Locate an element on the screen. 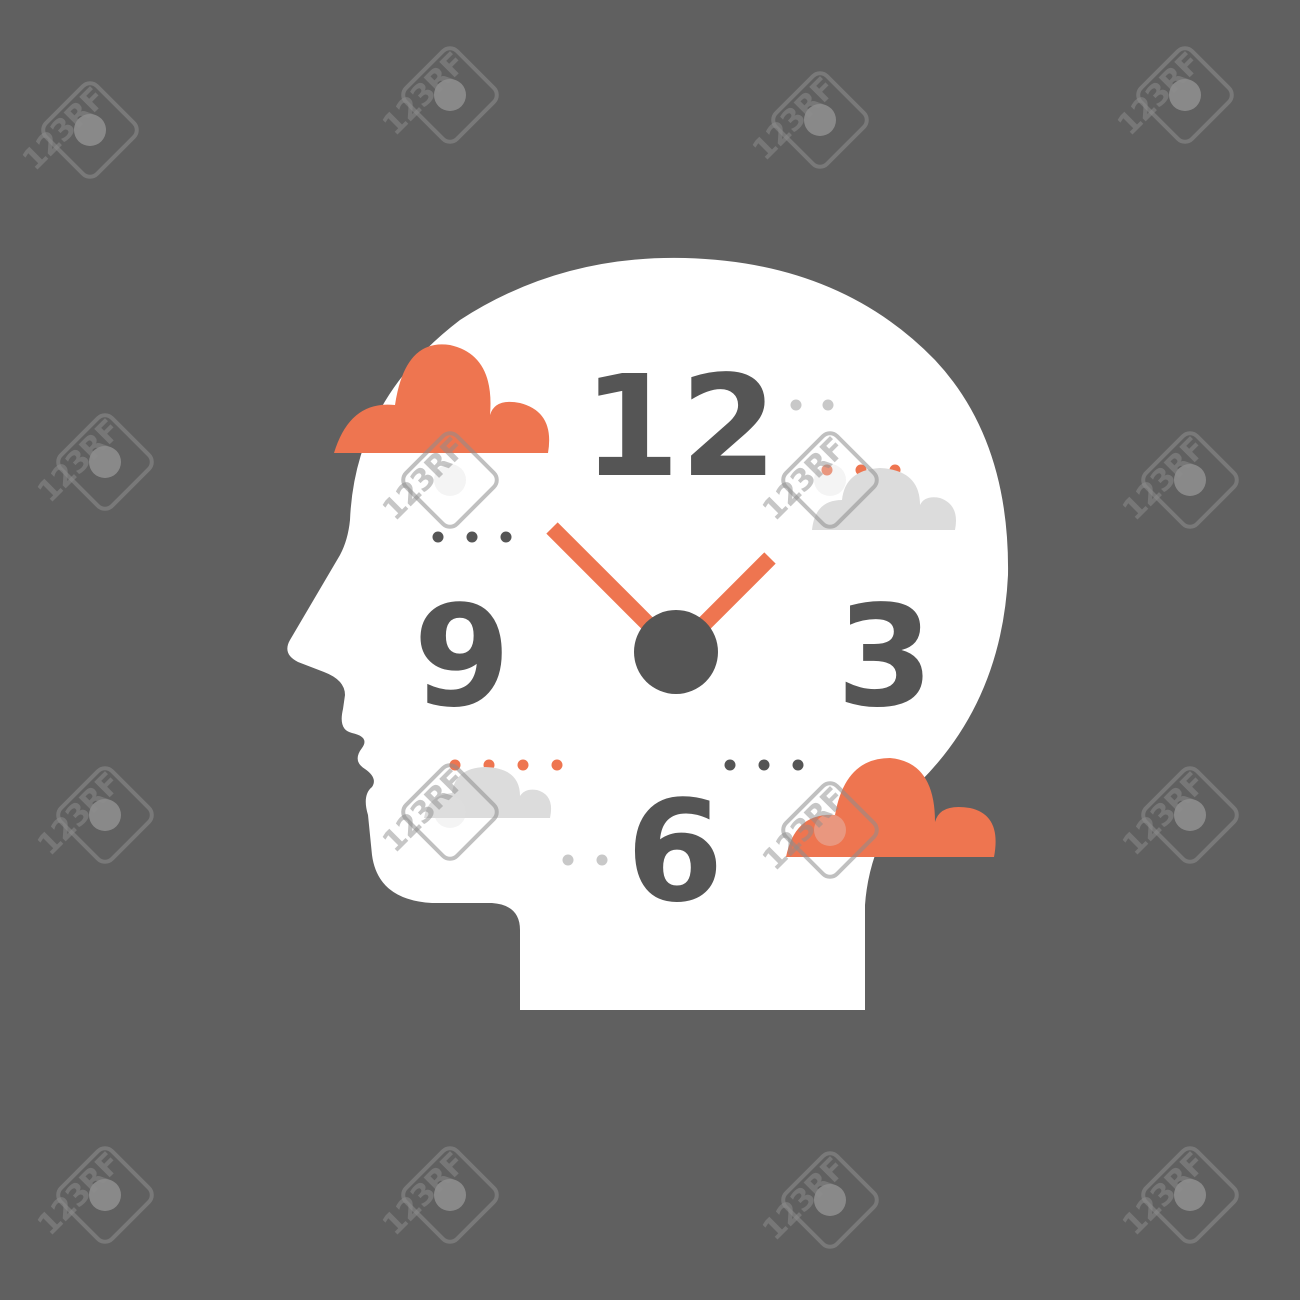 This screenshot has height=1300, width=1300. clock-numeral-6: 6 is located at coordinates (674, 852).